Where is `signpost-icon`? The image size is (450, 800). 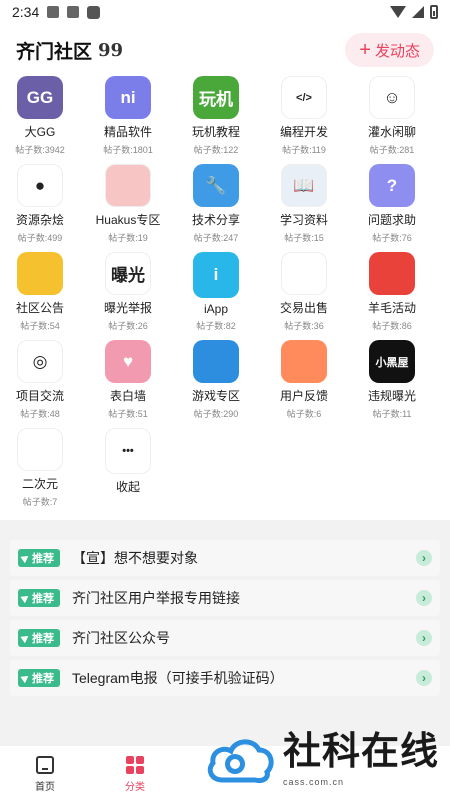 signpost-icon is located at coordinates (40, 273).